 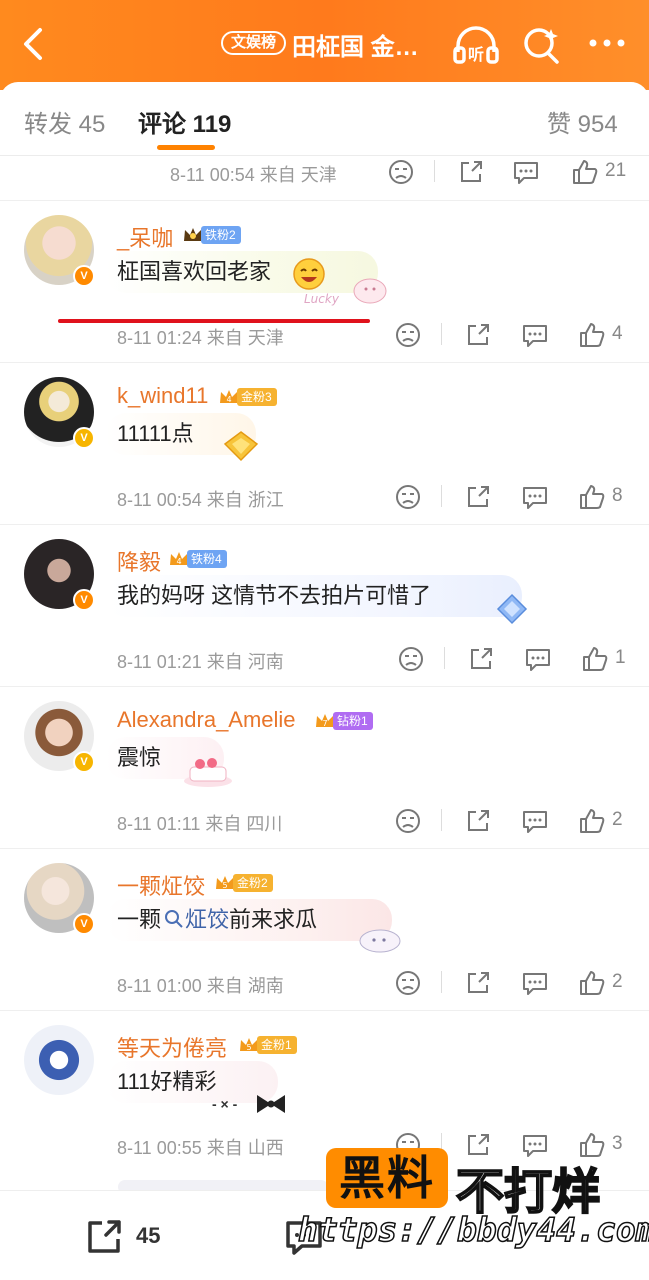 What do you see at coordinates (476, 54) in the screenshot?
I see `listen-label: 听` at bounding box center [476, 54].